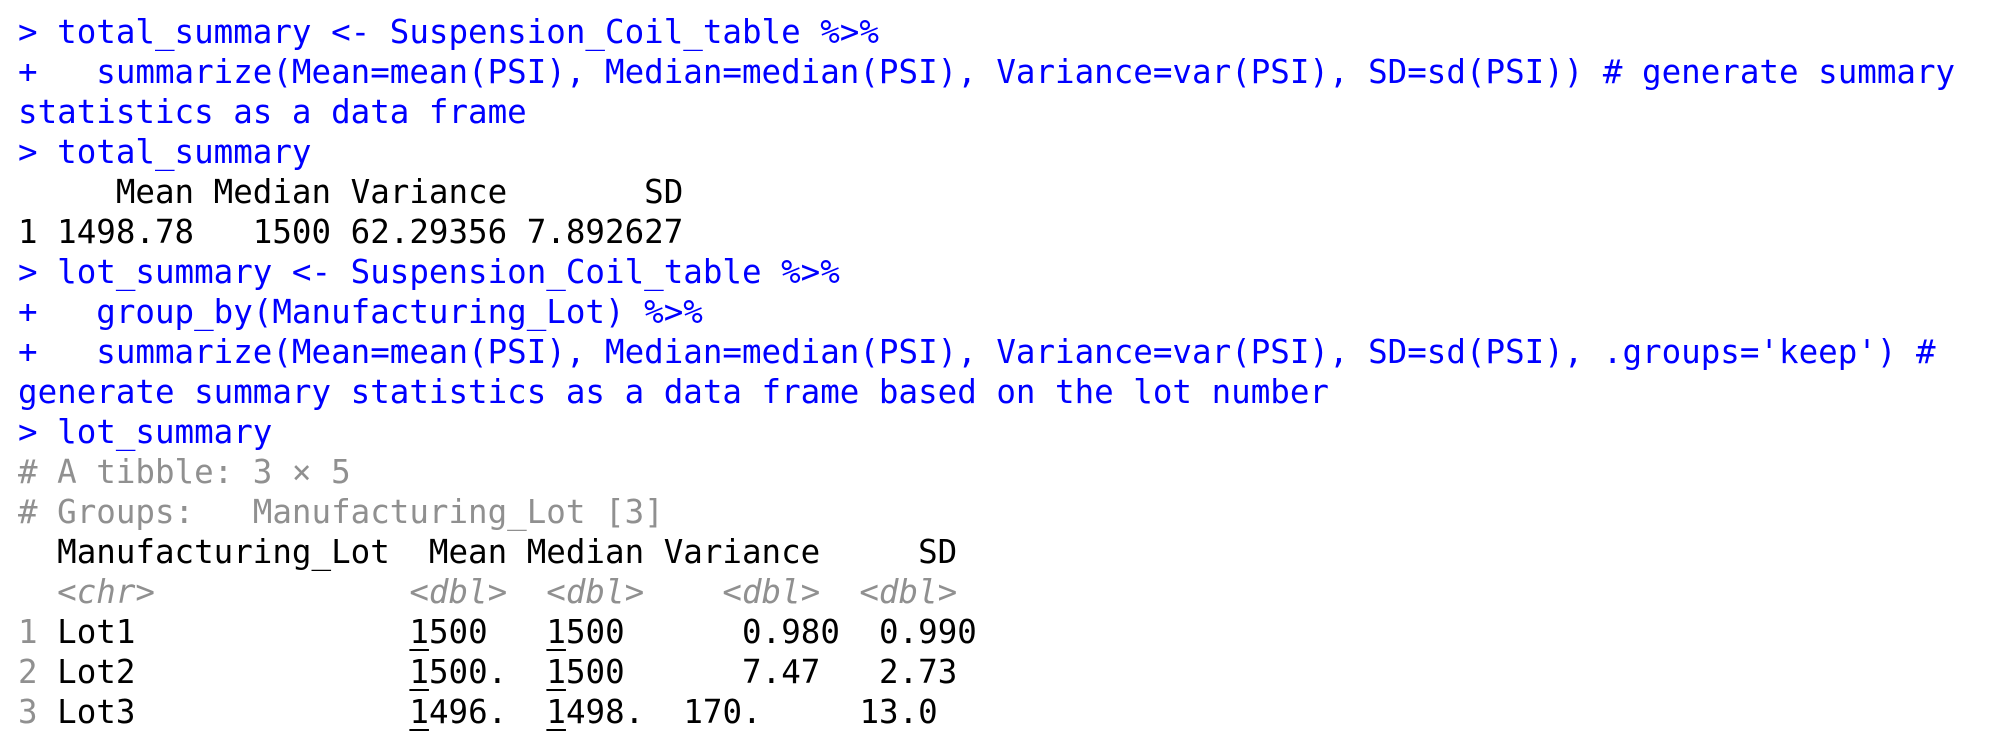 The image size is (2015, 741). I want to click on variance-sd-cells: 0.980 0.990, so click(800, 632).